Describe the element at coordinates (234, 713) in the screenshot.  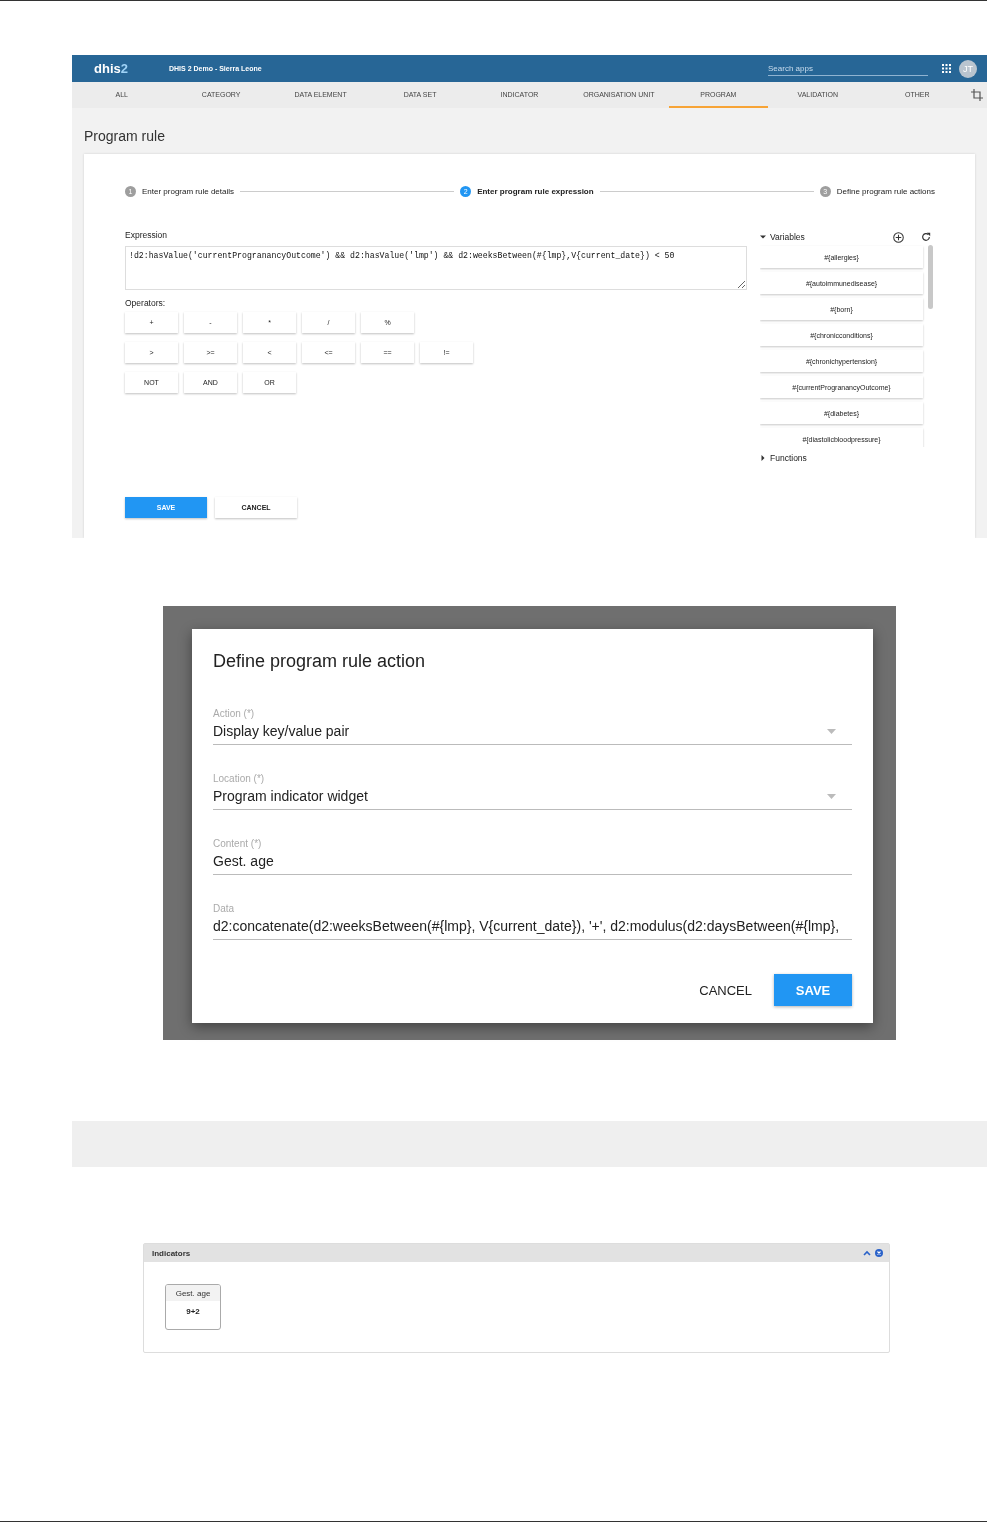
I see `field-label: Action (*)` at that location.